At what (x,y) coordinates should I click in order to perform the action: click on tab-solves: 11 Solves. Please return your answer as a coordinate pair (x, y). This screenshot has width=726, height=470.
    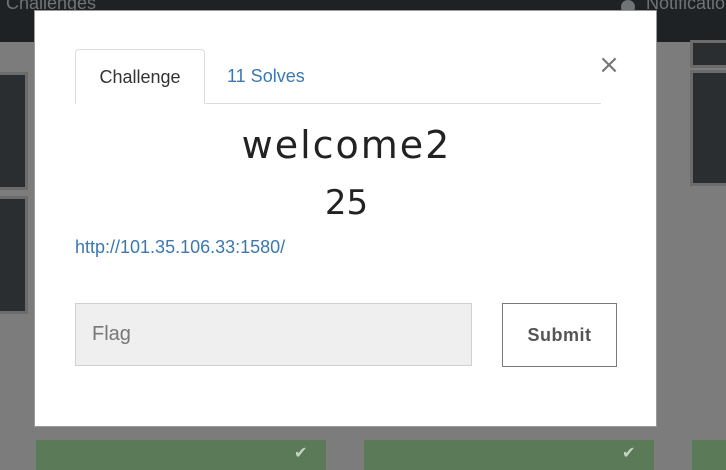
    Looking at the image, I should click on (266, 75).